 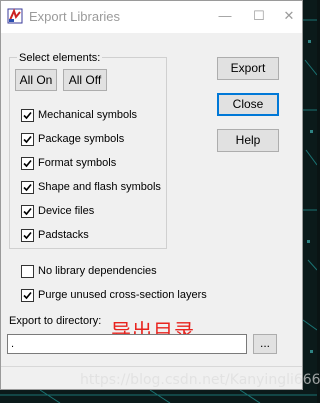 I want to click on checkbox-row-element-4: Device files, so click(x=57, y=211).